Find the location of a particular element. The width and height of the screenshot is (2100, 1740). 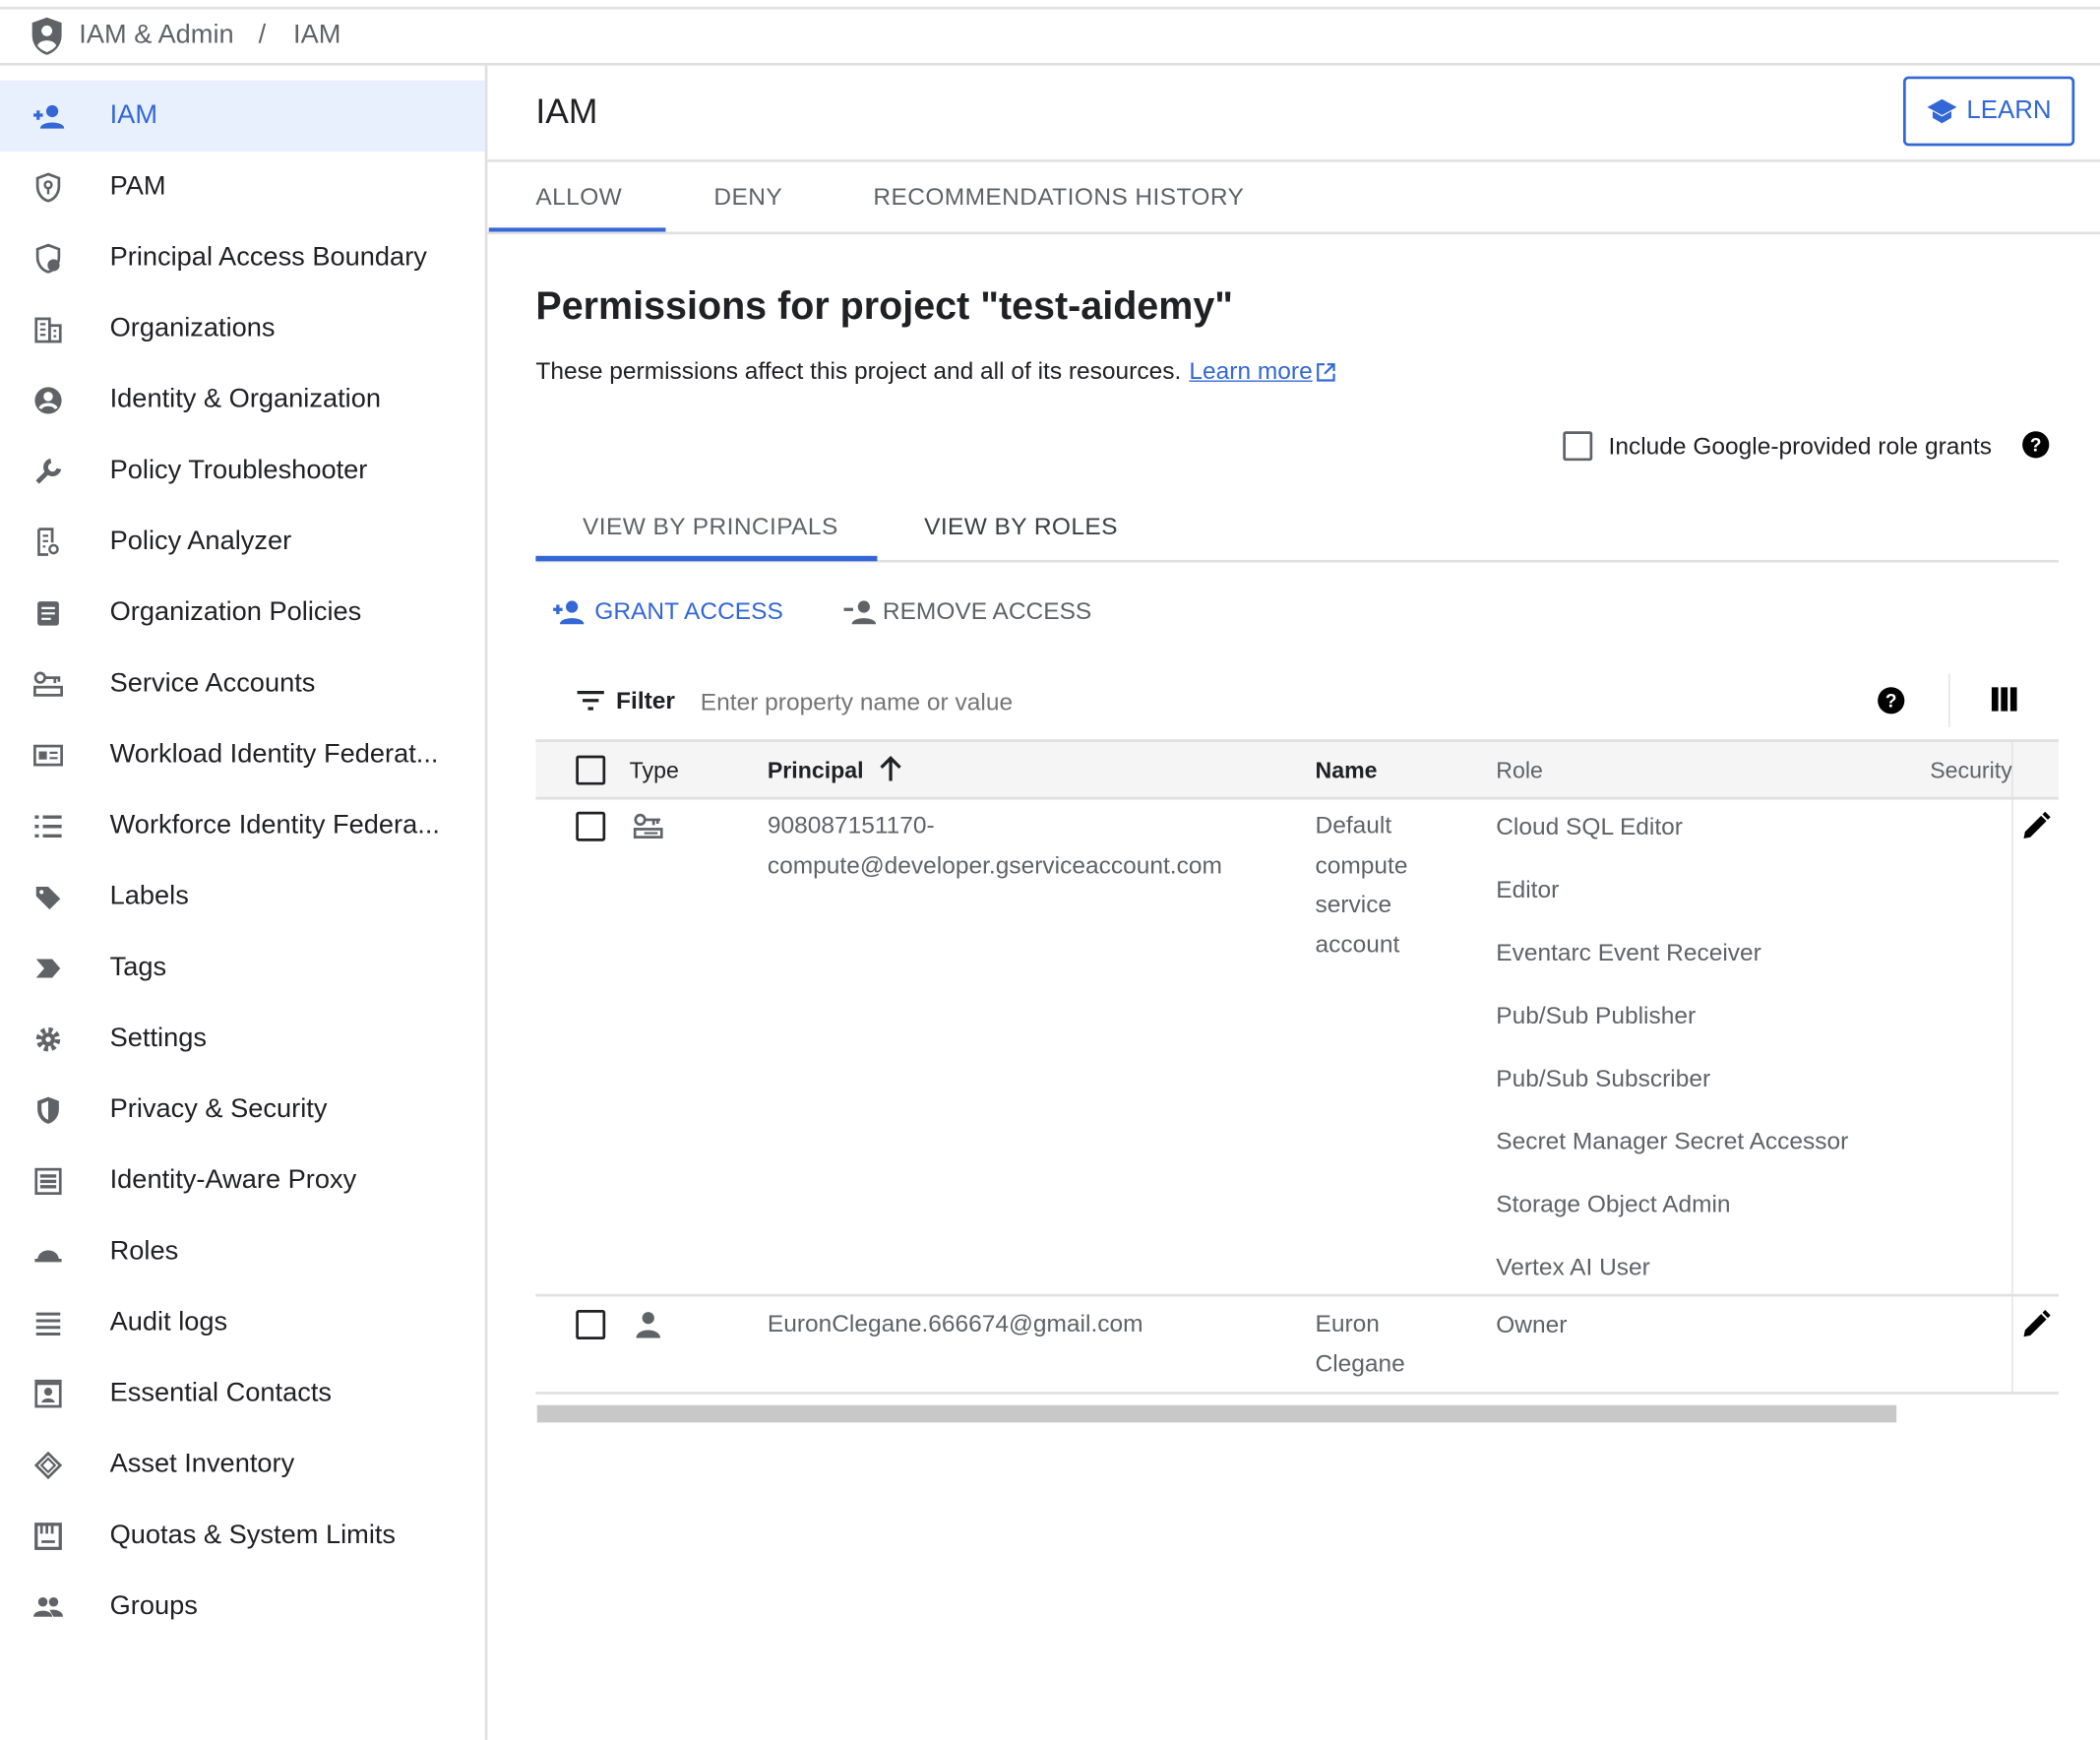

sidebar-item-essential-contacts: Essential Contacts is located at coordinates (242, 1393).